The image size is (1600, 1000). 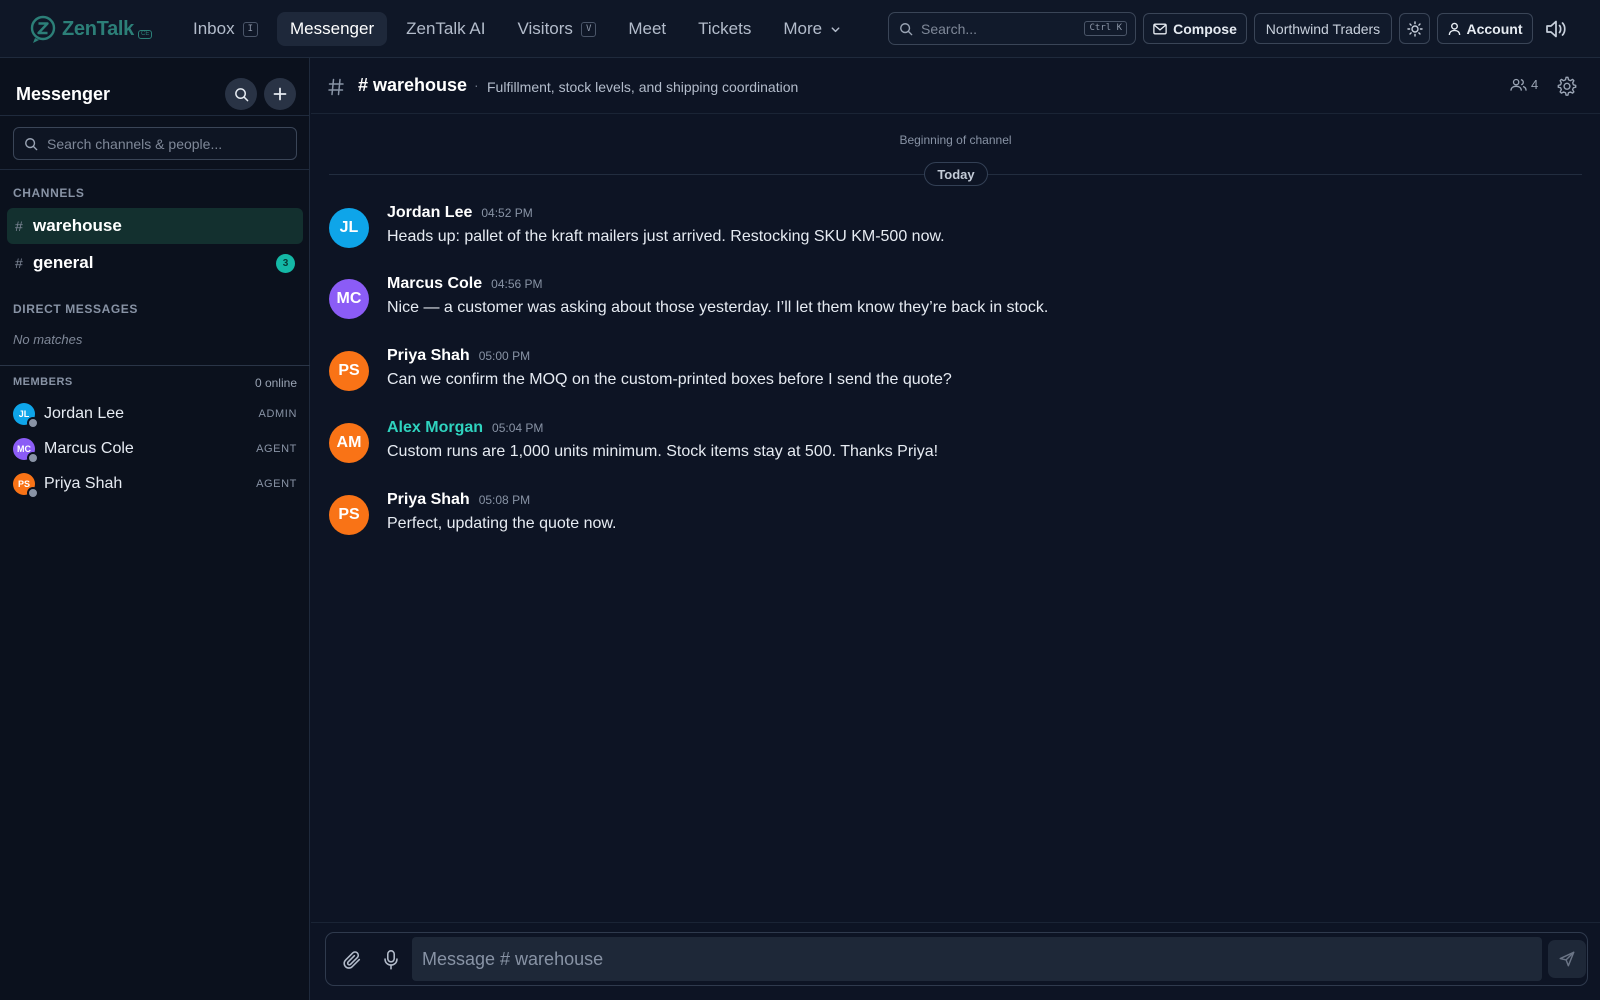 I want to click on theme-toggle-button, so click(x=1414, y=28).